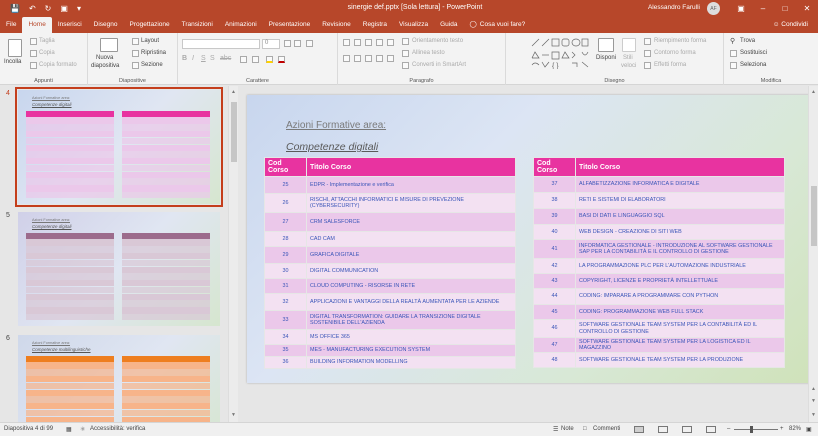  I want to click on tab-animations: Animazioni, so click(241, 25).